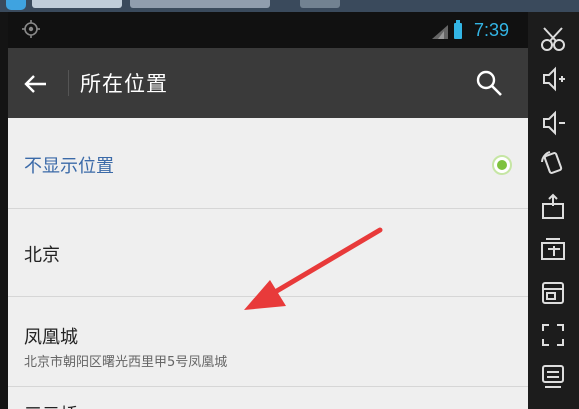 The width and height of the screenshot is (579, 409). What do you see at coordinates (553, 335) in the screenshot?
I see `fullscreen-icon` at bounding box center [553, 335].